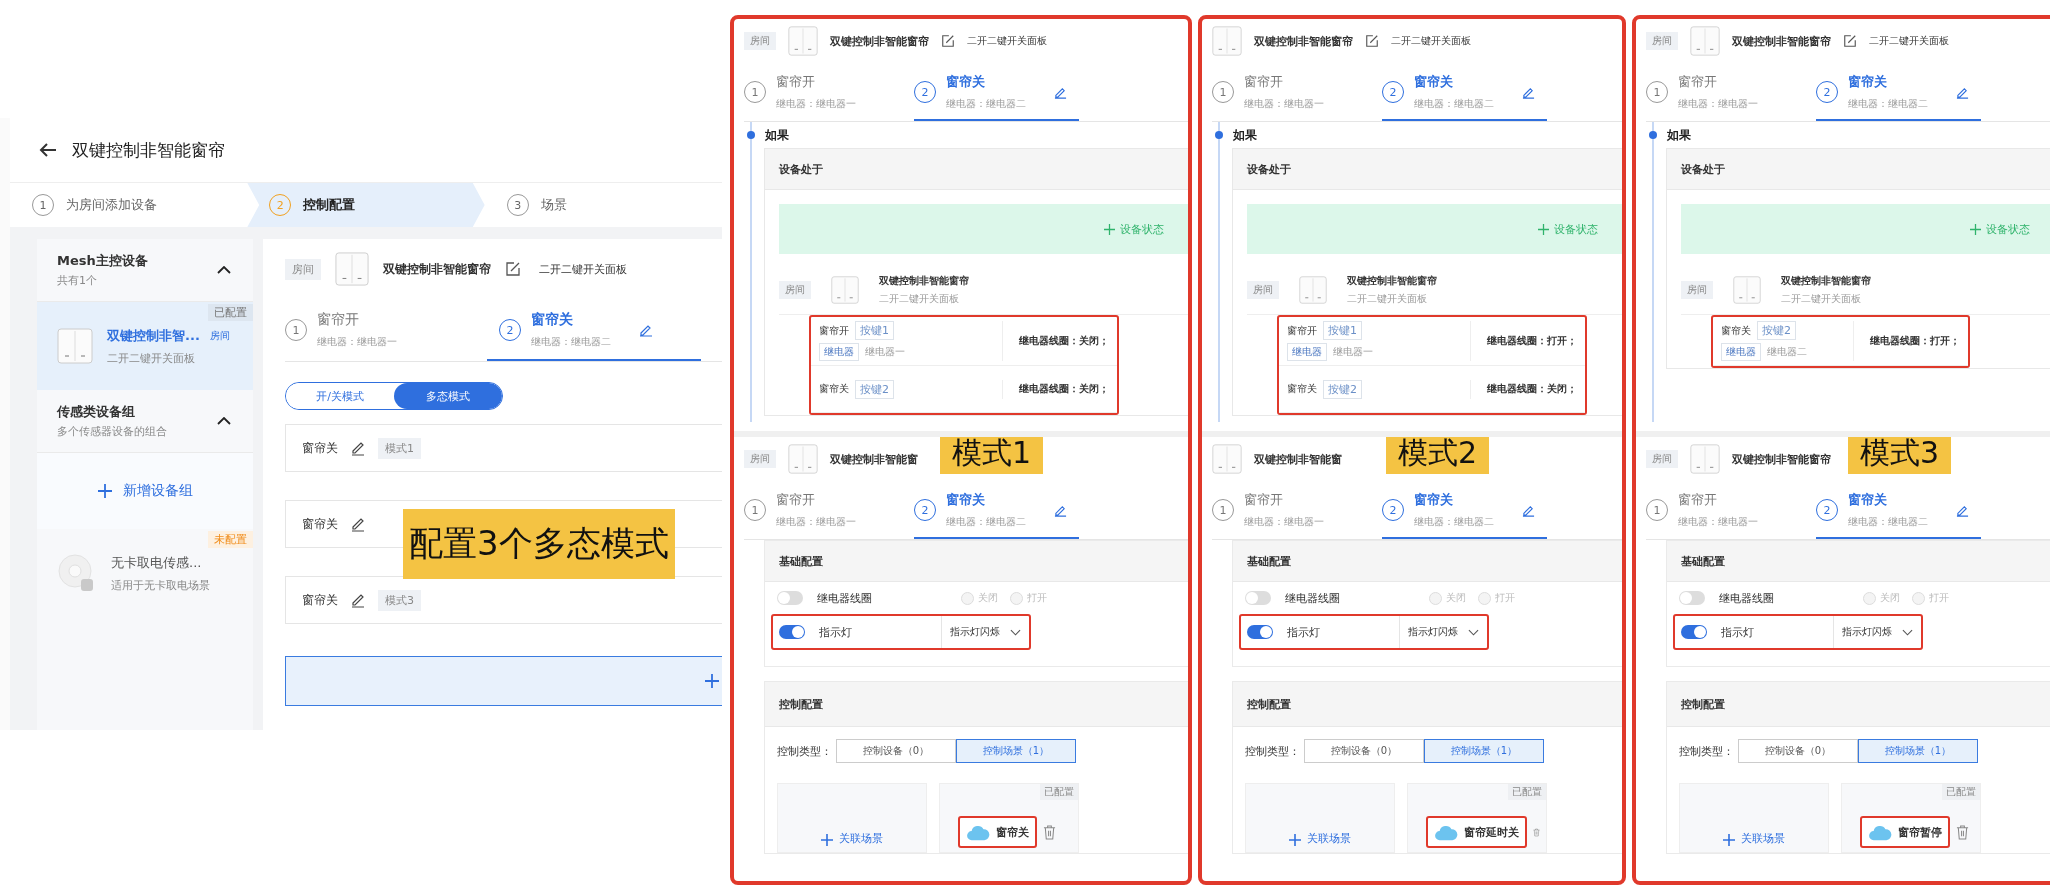 Image resolution: width=2050 pixels, height=894 pixels. What do you see at coordinates (777, 135) in the screenshot?
I see `if-label: 如果` at bounding box center [777, 135].